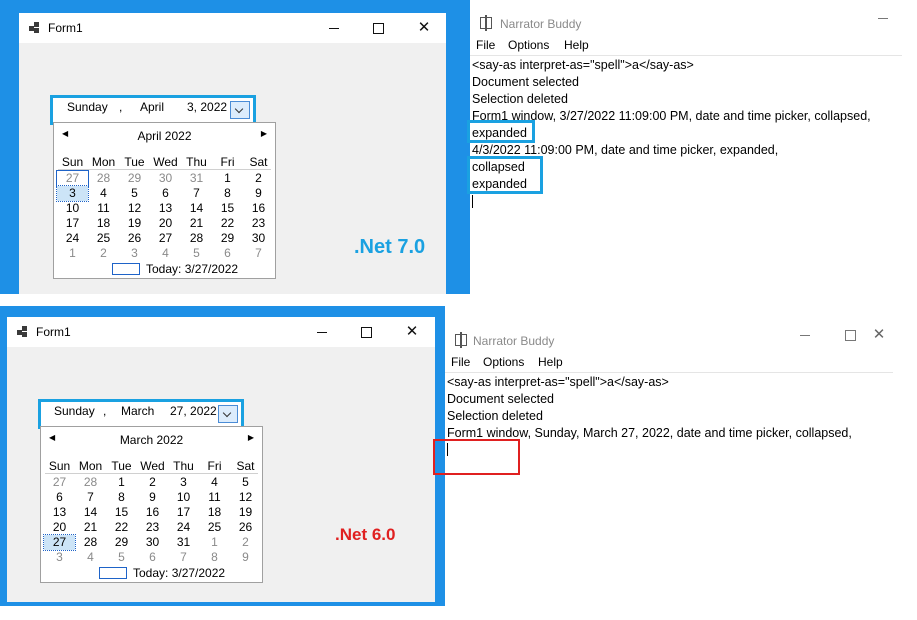 The width and height of the screenshot is (917, 620). Describe the element at coordinates (240, 110) in the screenshot. I see `dropdown-button` at that location.